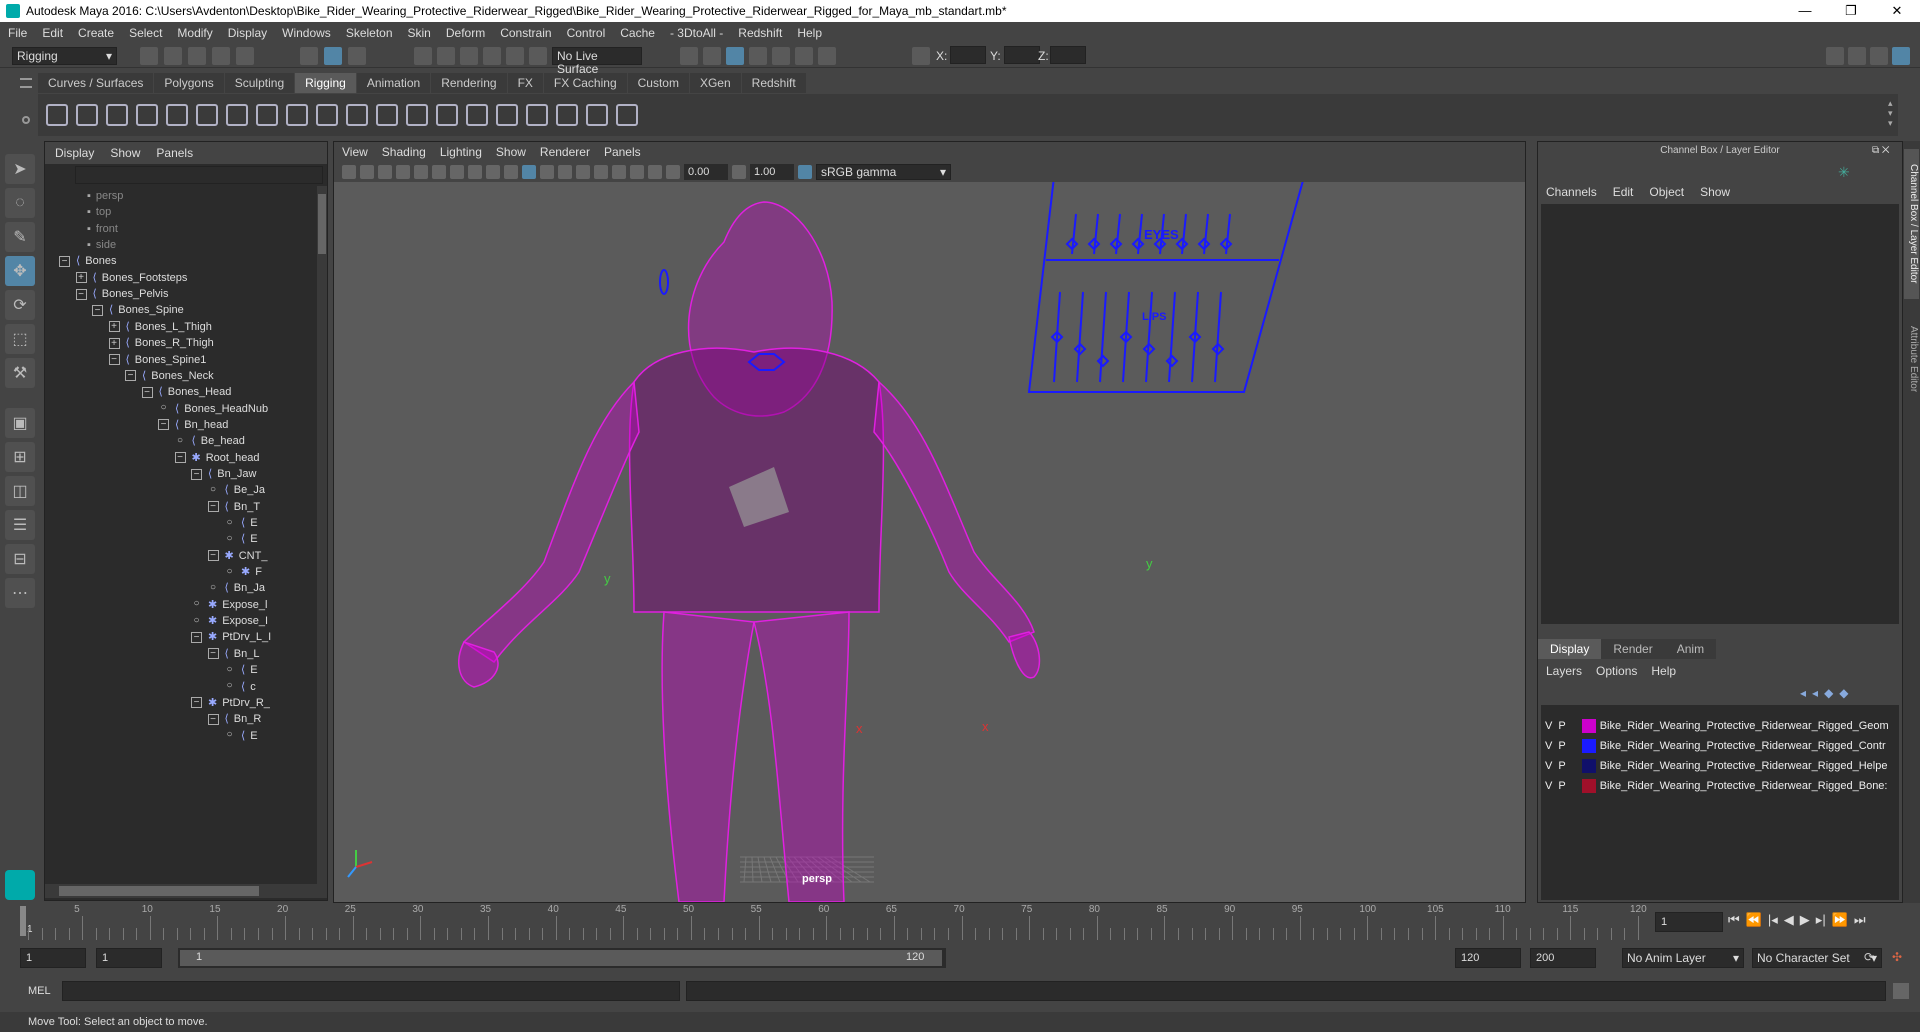  Describe the element at coordinates (173, 56) in the screenshot. I see `open-scene-icon` at that location.